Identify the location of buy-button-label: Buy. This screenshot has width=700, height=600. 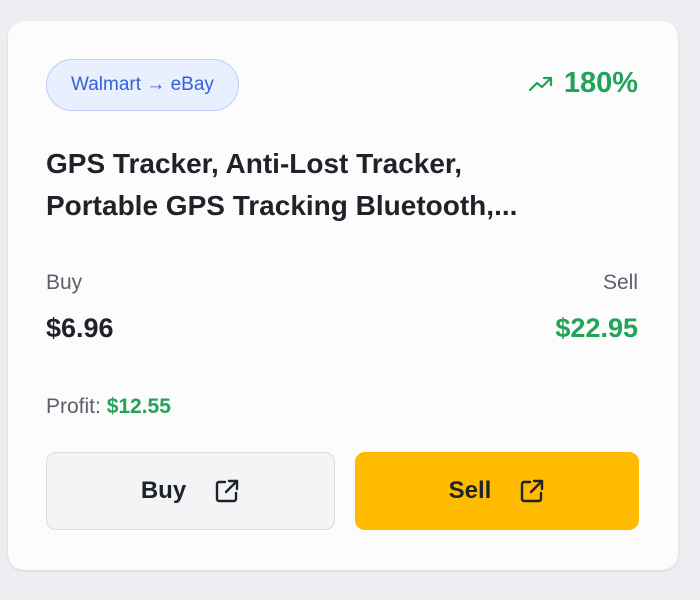
(163, 490).